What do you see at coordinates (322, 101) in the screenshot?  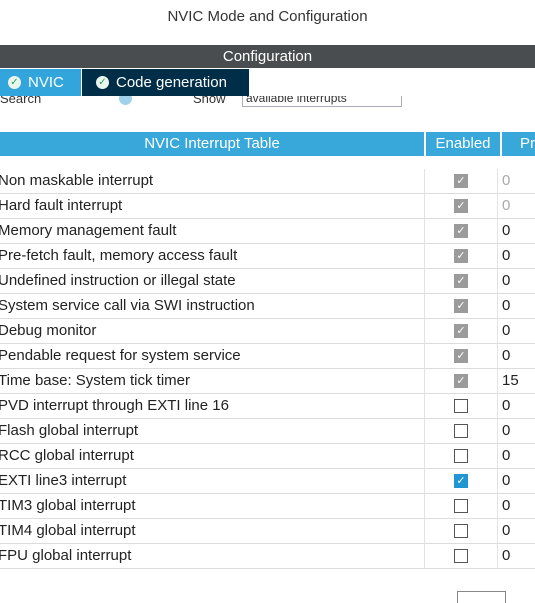 I see `show-filter-select: available interrupts` at bounding box center [322, 101].